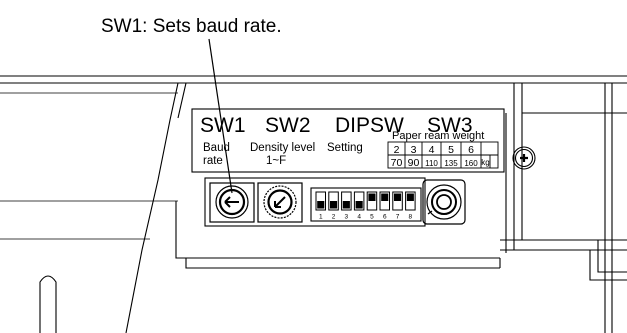 This screenshot has width=627, height=333. I want to click on ream-setting-cell: 5, so click(451, 150).